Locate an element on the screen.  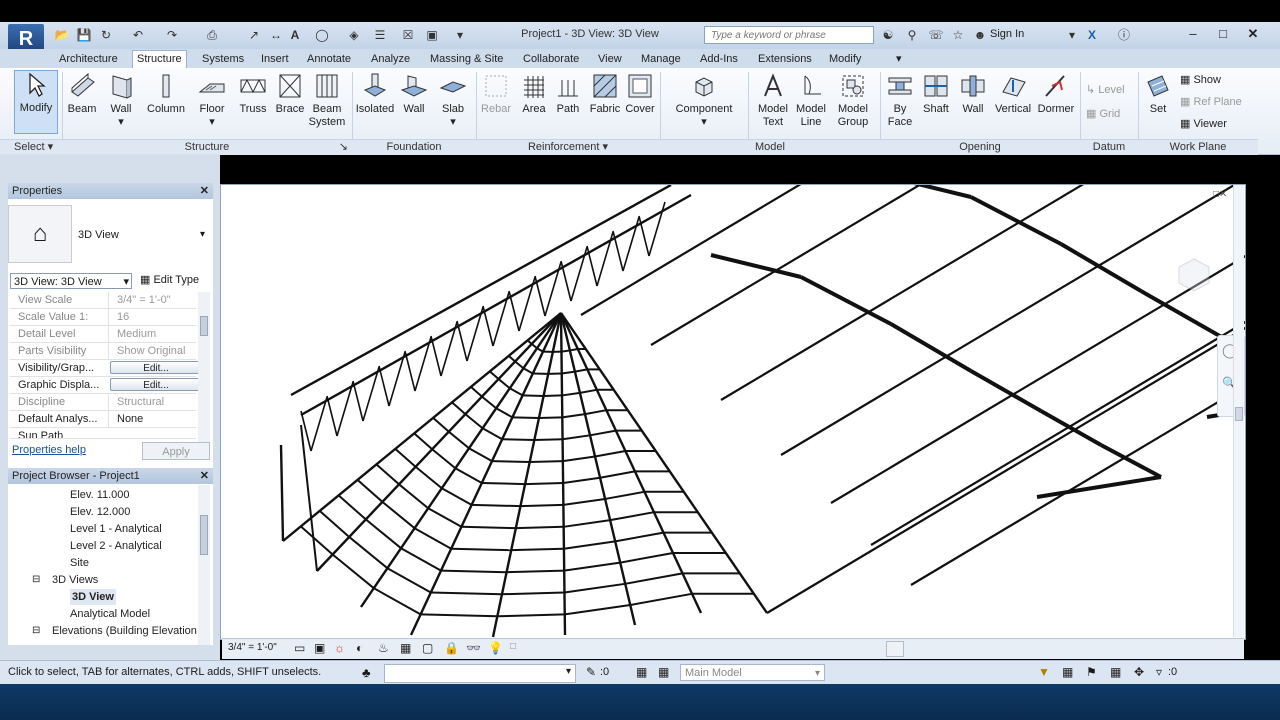
minimize-button: – is located at coordinates (1193, 34).